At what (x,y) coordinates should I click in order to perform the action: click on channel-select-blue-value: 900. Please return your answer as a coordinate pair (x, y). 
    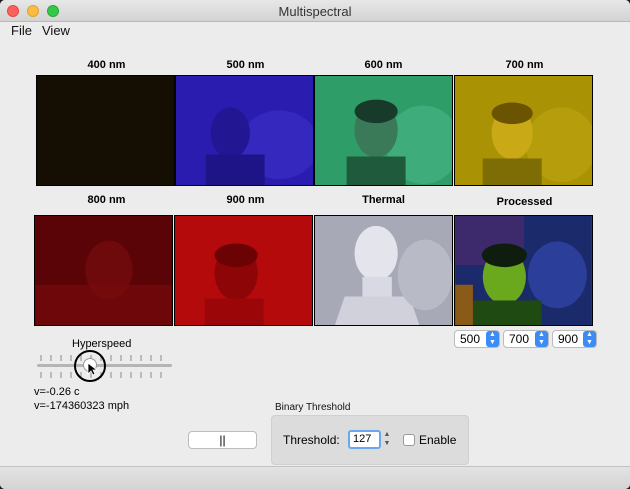
    Looking at the image, I should click on (568, 339).